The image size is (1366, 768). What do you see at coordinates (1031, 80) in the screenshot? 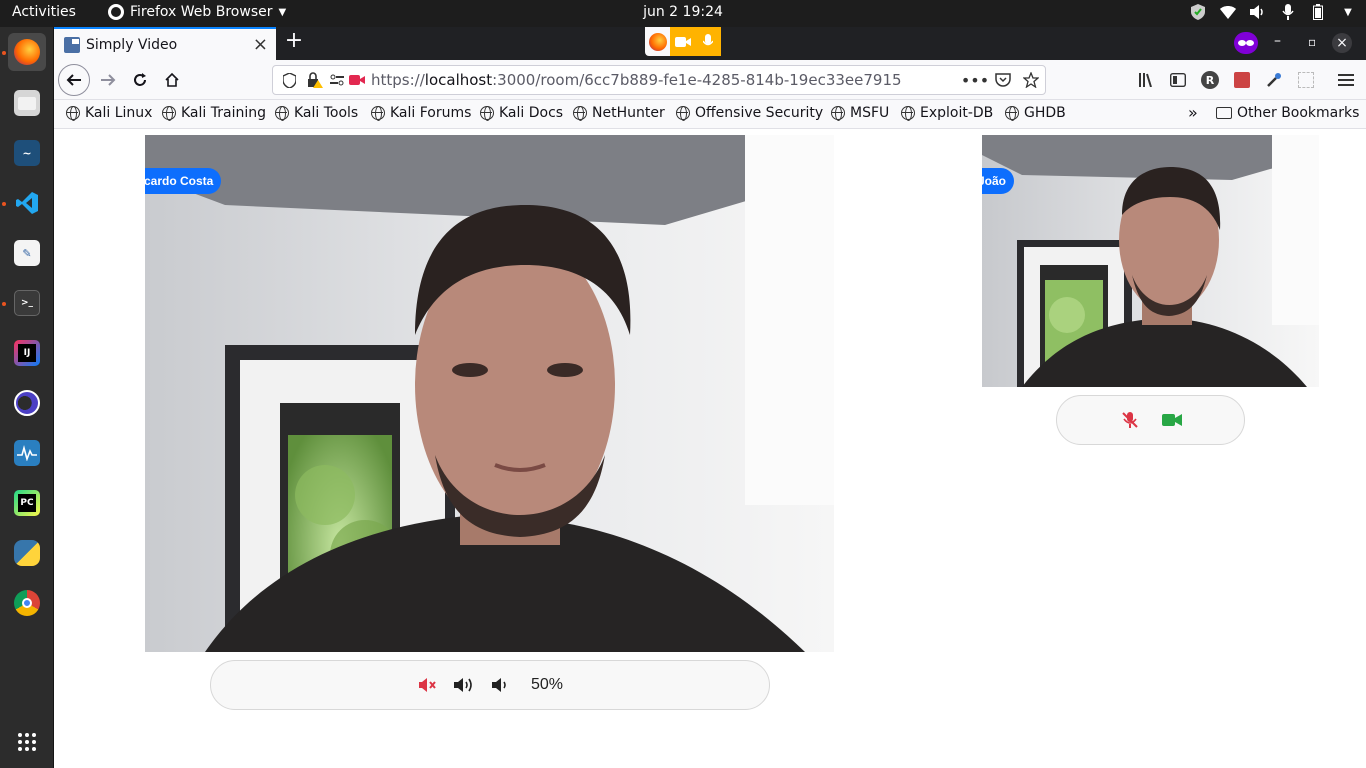
I see `star-icon` at bounding box center [1031, 80].